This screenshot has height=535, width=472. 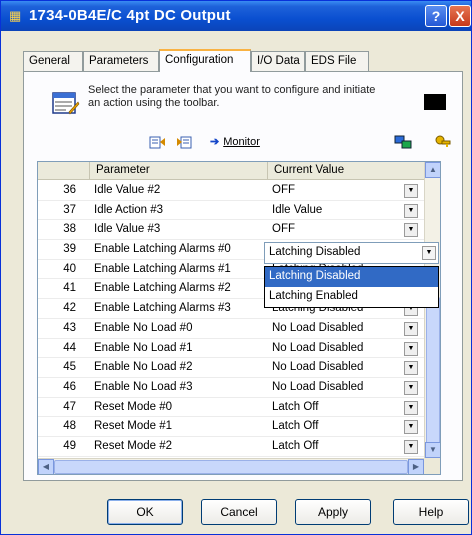 What do you see at coordinates (215, 142) in the screenshot?
I see `arrow-right-icon: ➔` at bounding box center [215, 142].